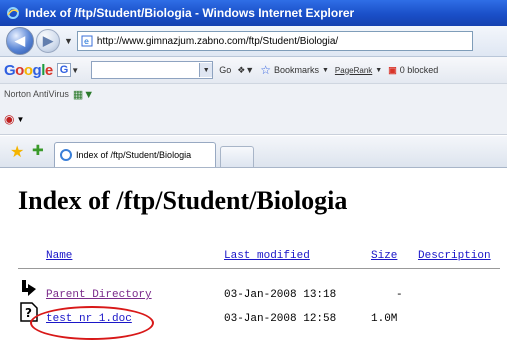 The width and height of the screenshot is (507, 350). What do you see at coordinates (280, 319) in the screenshot?
I see `row-modified: 03-Jan-2008 12:58` at bounding box center [280, 319].